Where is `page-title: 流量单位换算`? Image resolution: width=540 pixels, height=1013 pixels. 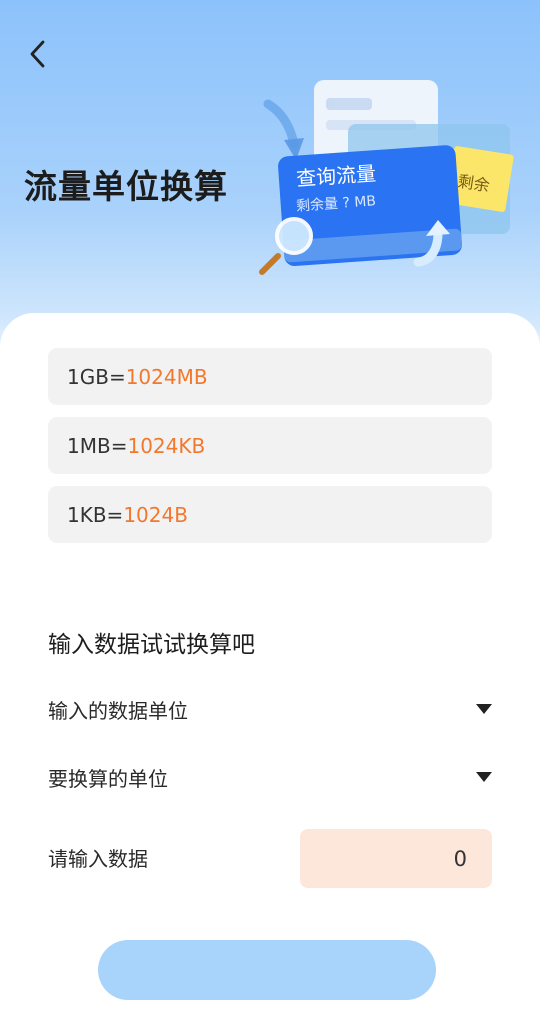 page-title: 流量单位换算 is located at coordinates (126, 186).